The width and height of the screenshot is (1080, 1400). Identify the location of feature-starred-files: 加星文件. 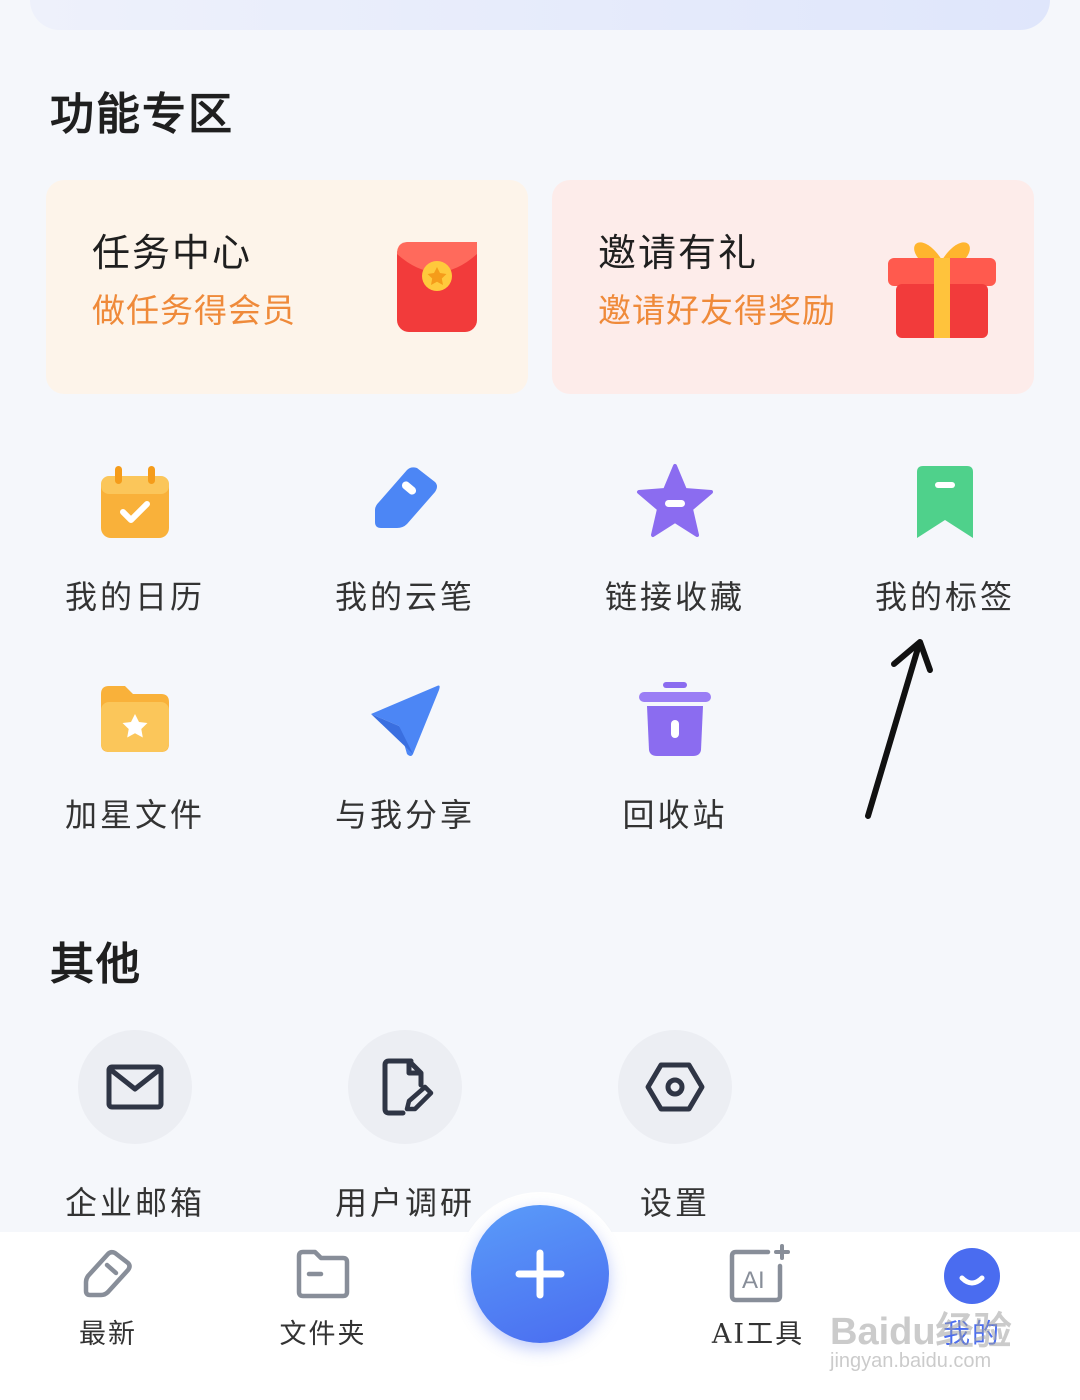
(135, 780).